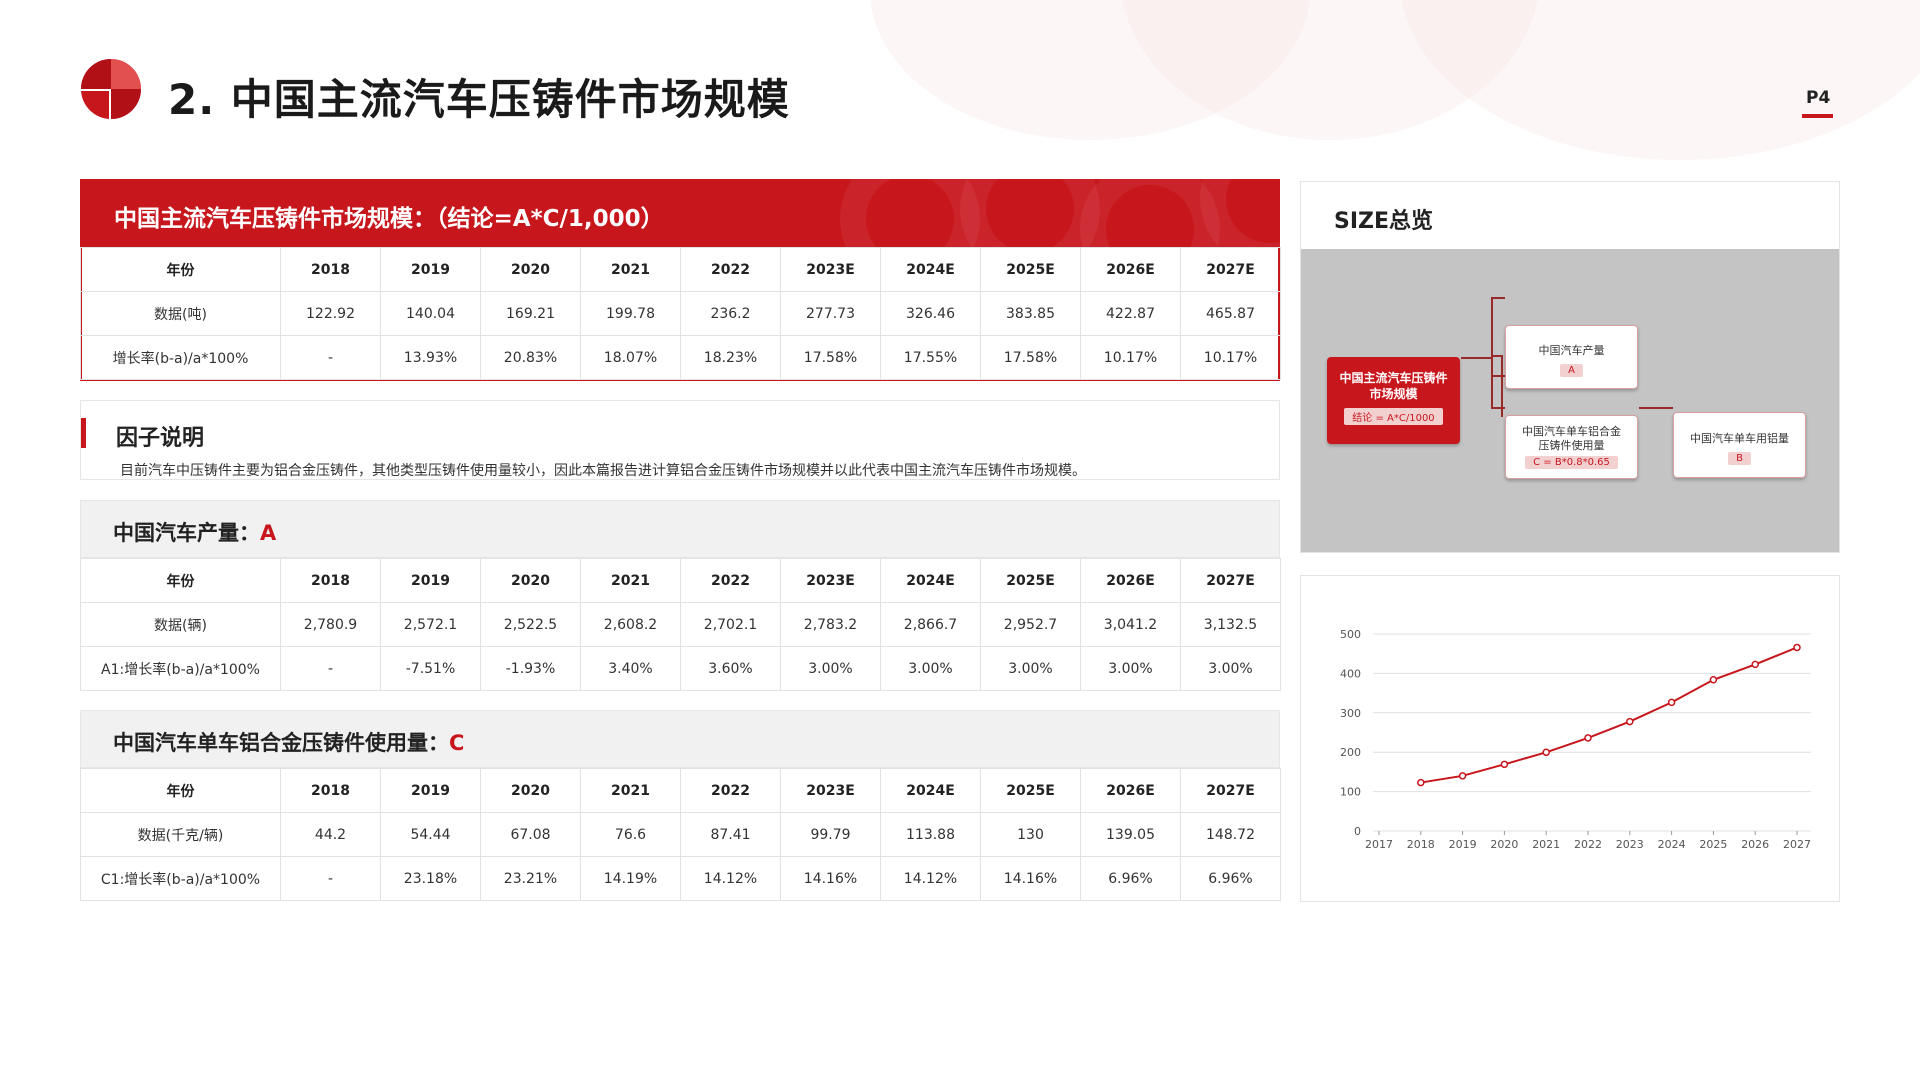 The width and height of the screenshot is (1920, 1080). Describe the element at coordinates (111, 89) in the screenshot. I see `company-logo` at that location.